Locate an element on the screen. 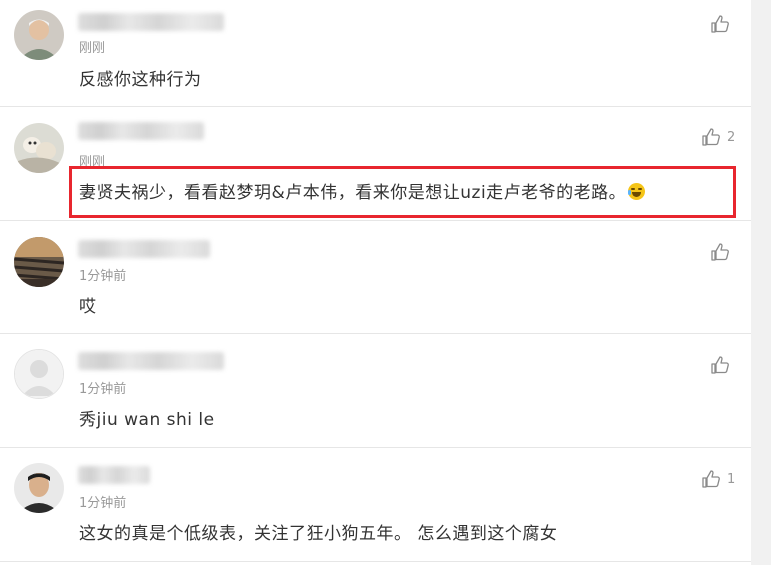 The image size is (771, 565). like-count: 1 is located at coordinates (731, 479).